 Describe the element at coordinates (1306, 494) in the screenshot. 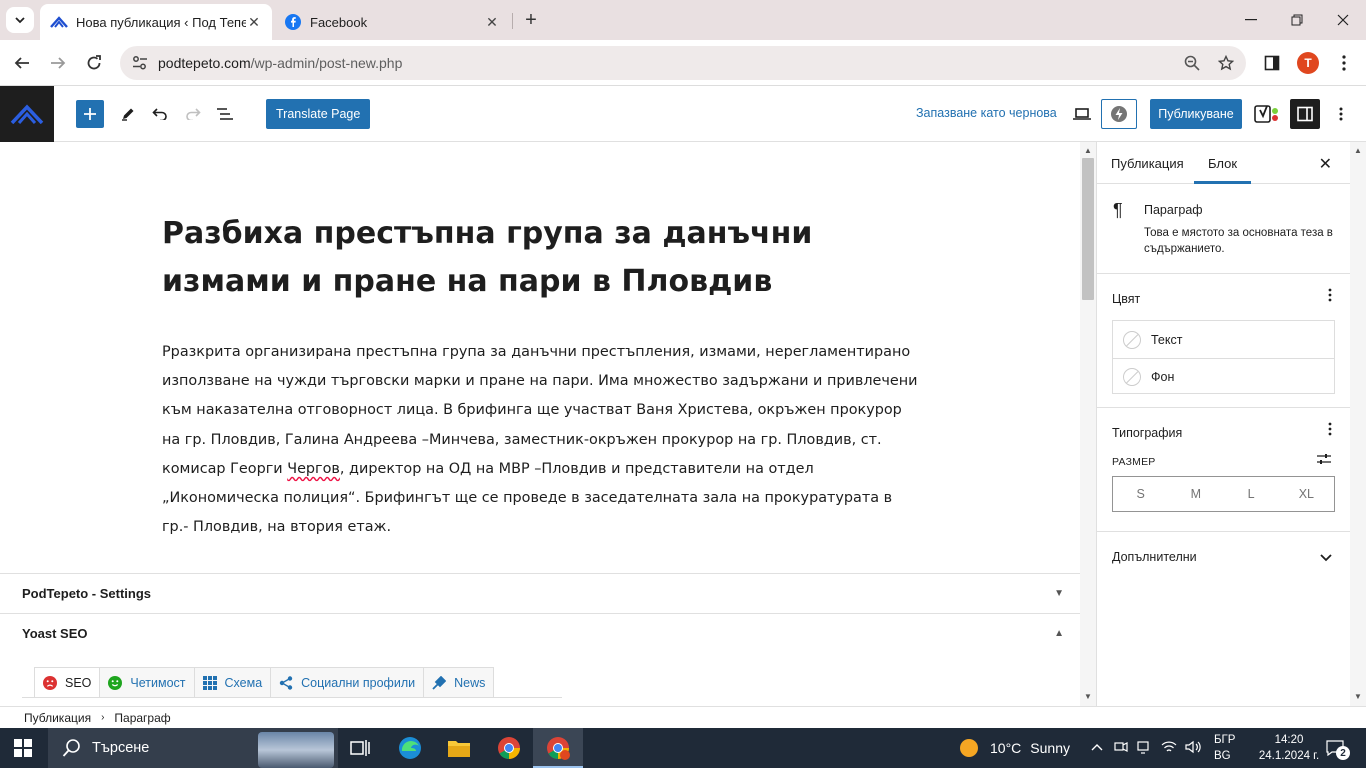

I see `size-option-xl: XL` at that location.